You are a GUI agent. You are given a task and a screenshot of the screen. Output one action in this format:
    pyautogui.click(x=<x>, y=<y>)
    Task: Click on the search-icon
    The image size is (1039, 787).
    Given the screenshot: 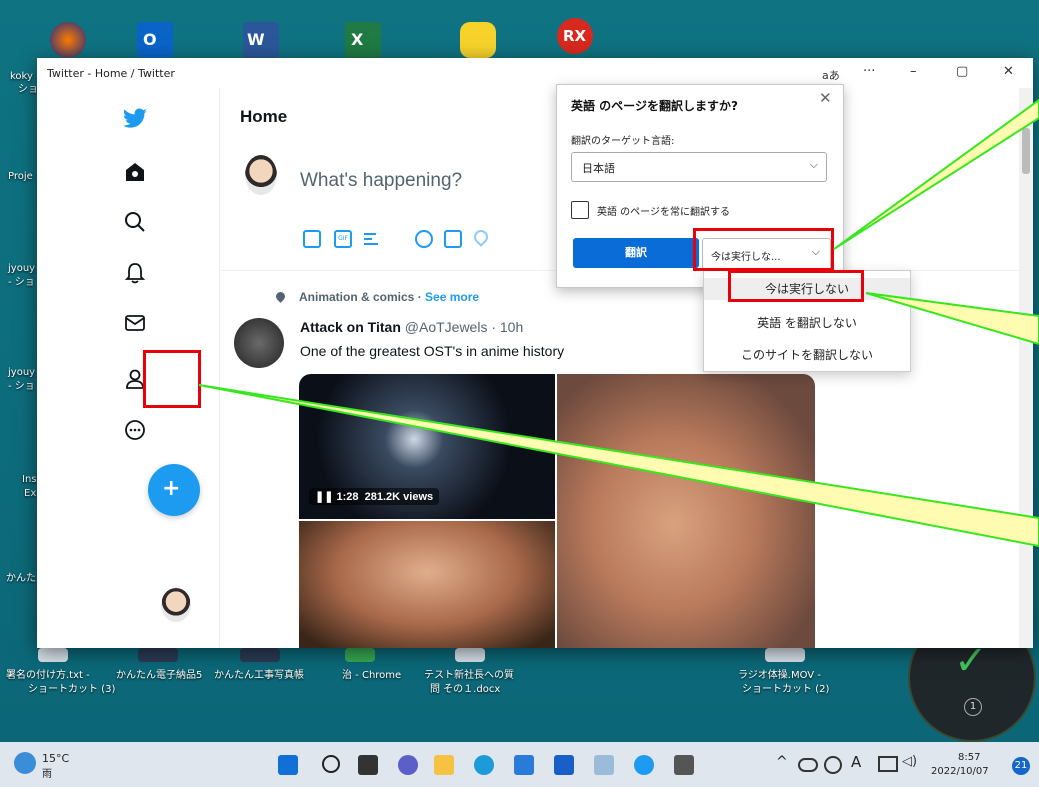 What is the action you would take?
    pyautogui.click(x=331, y=764)
    